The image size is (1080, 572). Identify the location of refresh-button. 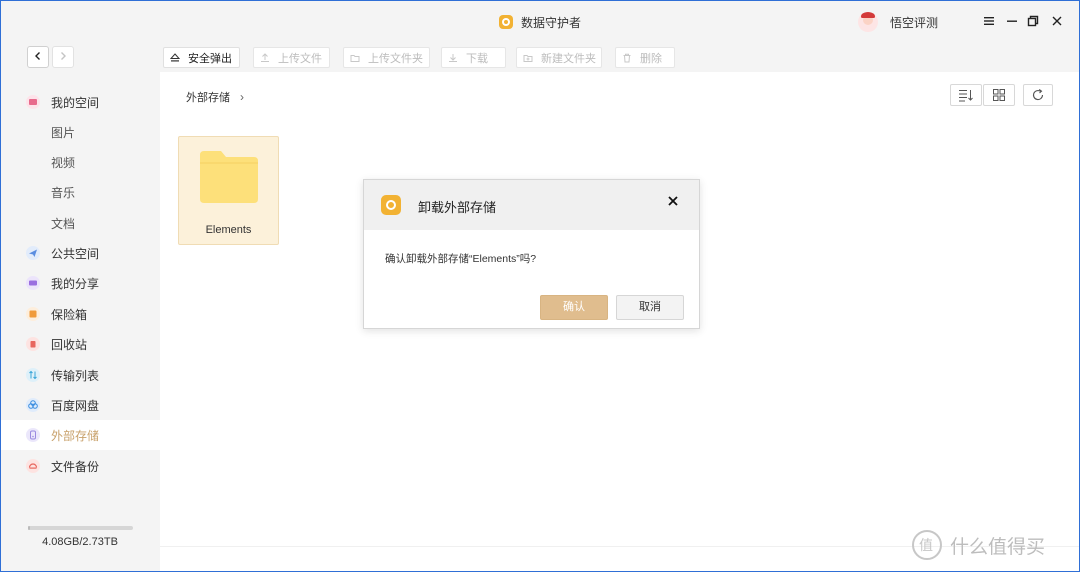
(1038, 95).